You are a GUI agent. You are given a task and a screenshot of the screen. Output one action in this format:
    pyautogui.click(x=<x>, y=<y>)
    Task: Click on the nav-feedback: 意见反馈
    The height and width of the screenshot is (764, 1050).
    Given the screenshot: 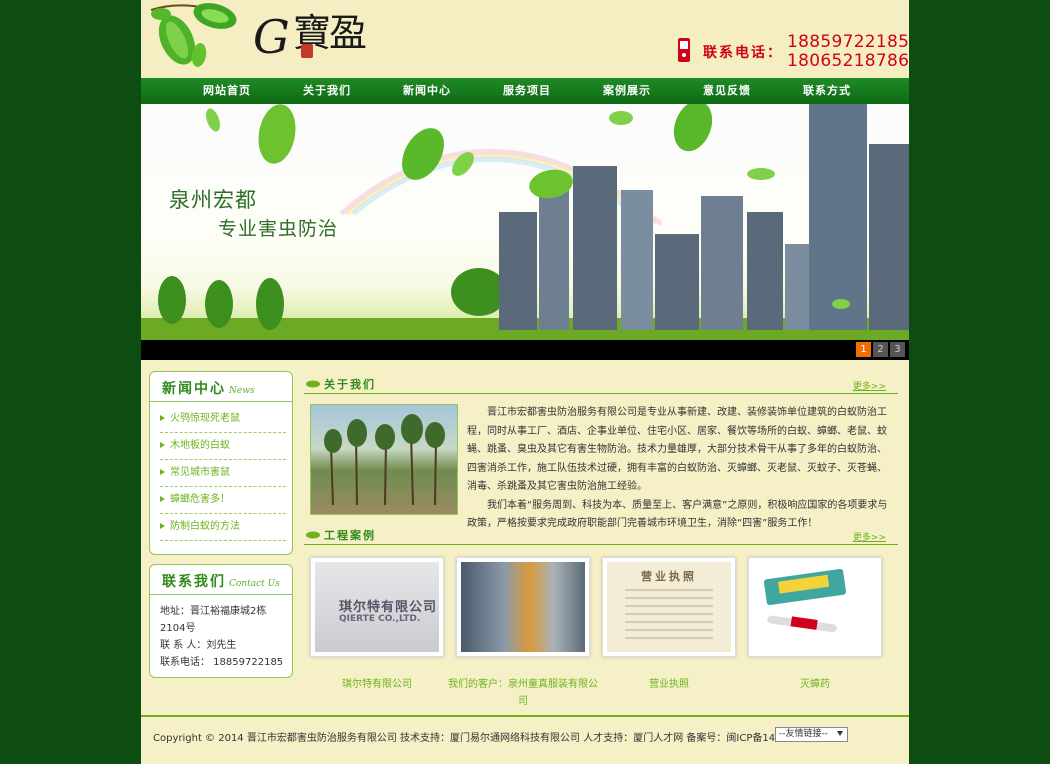 What is the action you would take?
    pyautogui.click(x=727, y=91)
    